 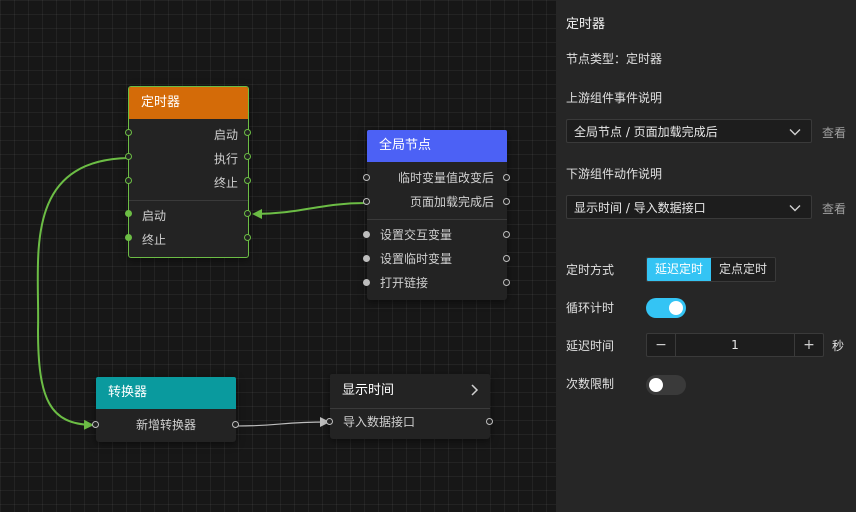 What do you see at coordinates (154, 240) in the screenshot?
I see `timer-input-stop: 终止` at bounding box center [154, 240].